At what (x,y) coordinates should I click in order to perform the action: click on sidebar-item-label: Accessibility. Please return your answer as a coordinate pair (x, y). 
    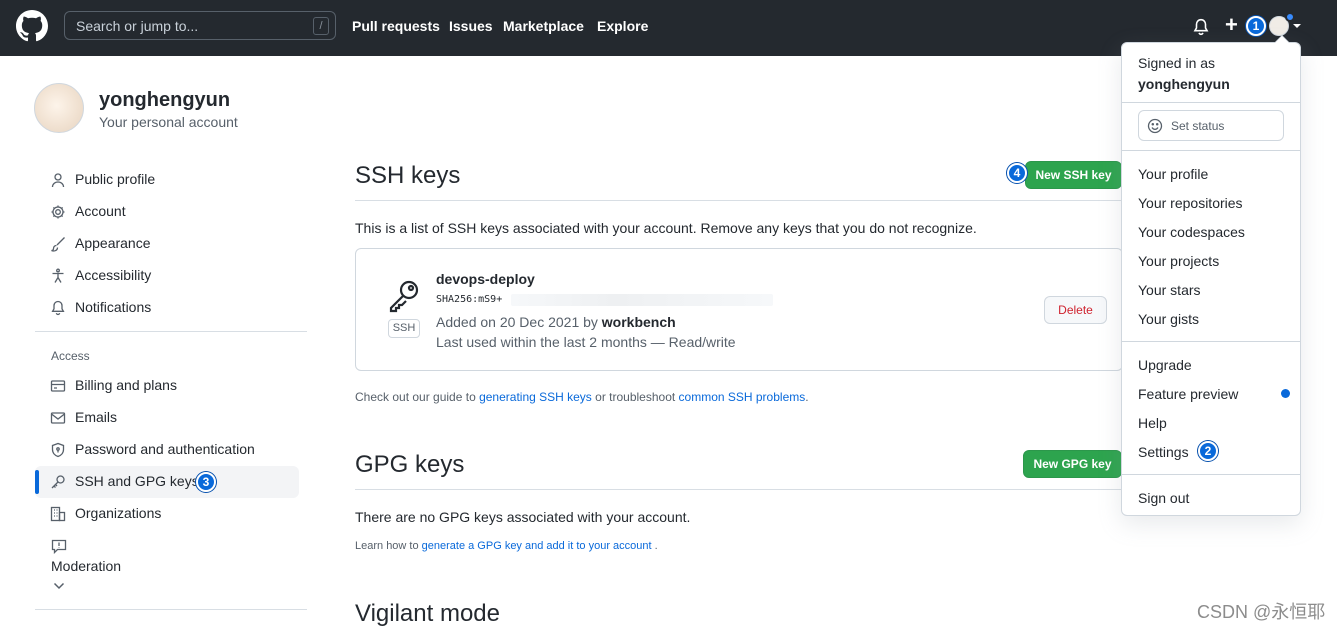
    Looking at the image, I should click on (113, 275).